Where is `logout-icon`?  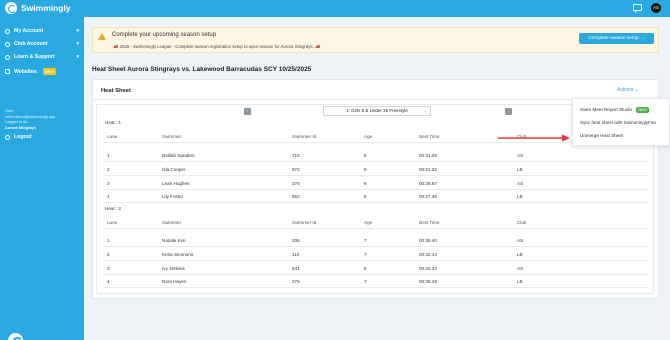
logout-icon is located at coordinates (7, 137).